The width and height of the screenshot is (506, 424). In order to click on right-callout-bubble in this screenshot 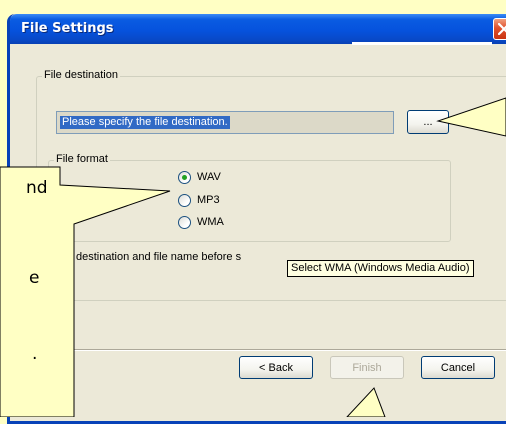, I will do `click(471, 117)`.